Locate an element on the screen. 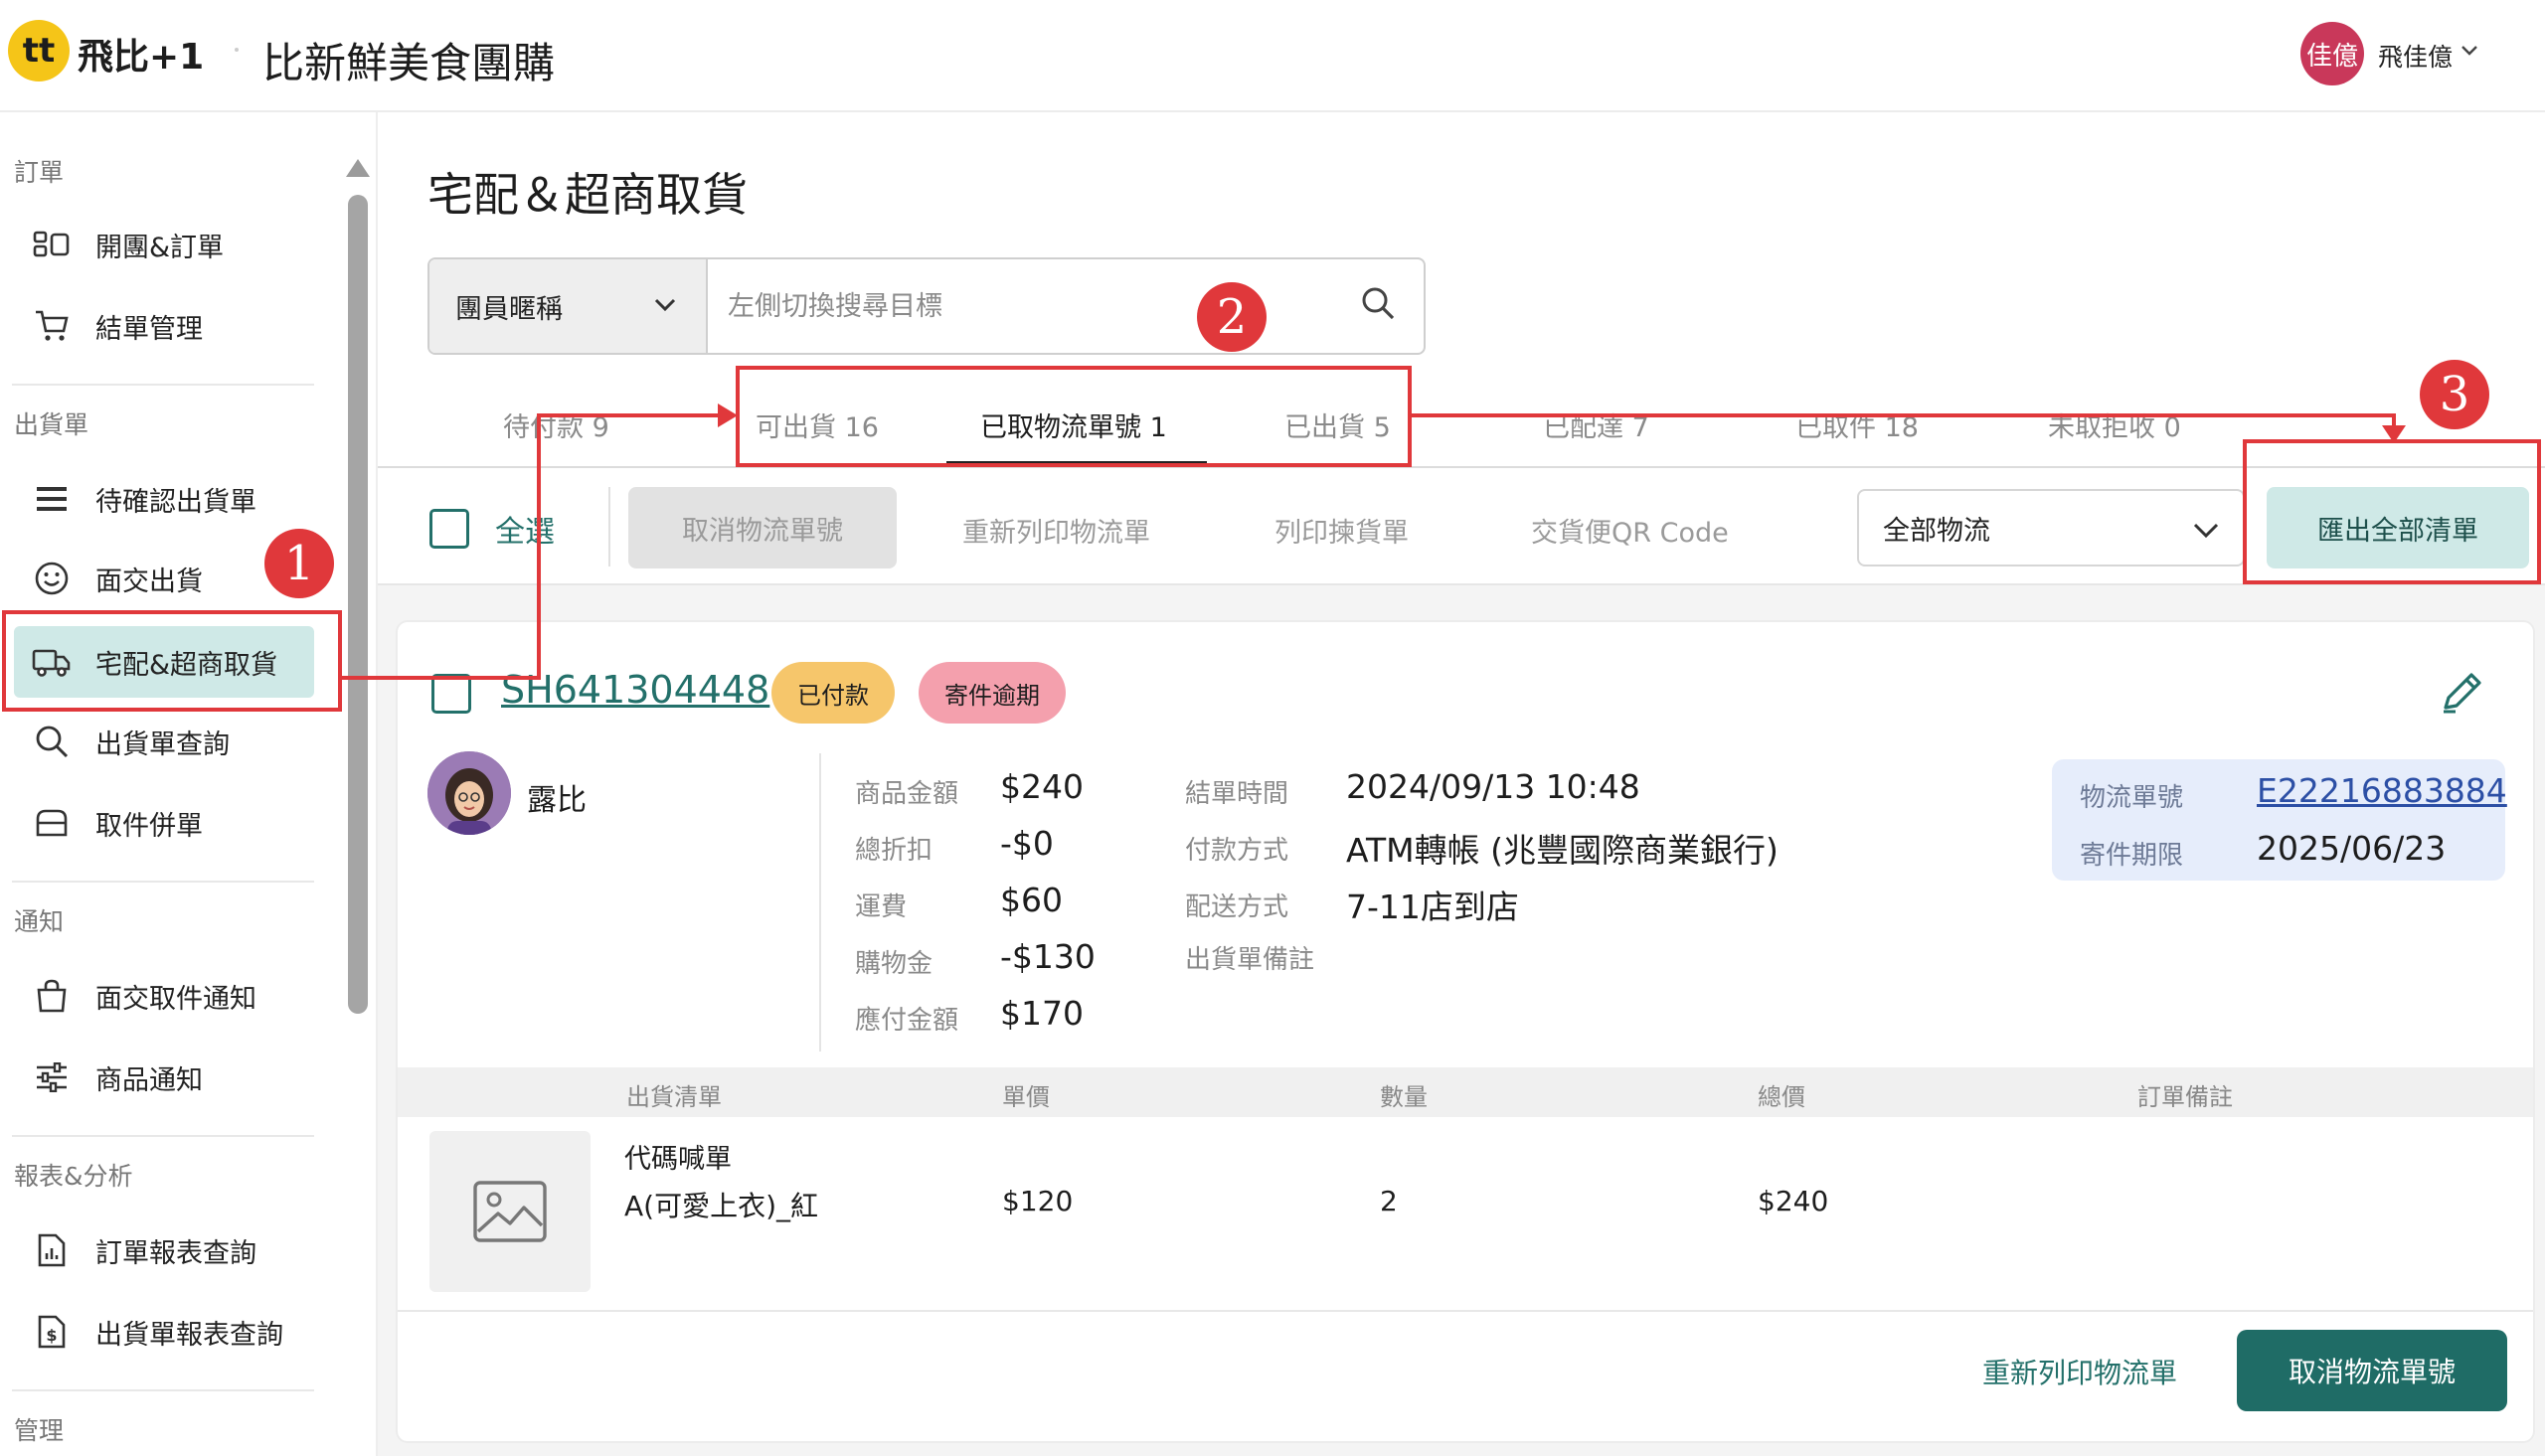  logistics-filter-select: 全部物流 is located at coordinates (2051, 527).